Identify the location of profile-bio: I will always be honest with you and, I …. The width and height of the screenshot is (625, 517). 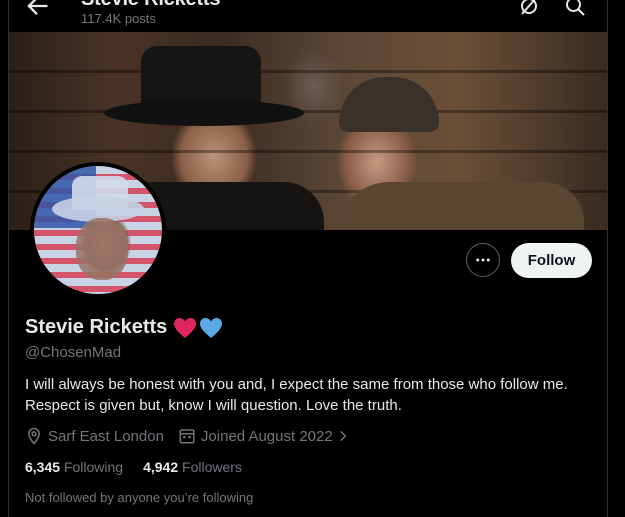
(296, 395).